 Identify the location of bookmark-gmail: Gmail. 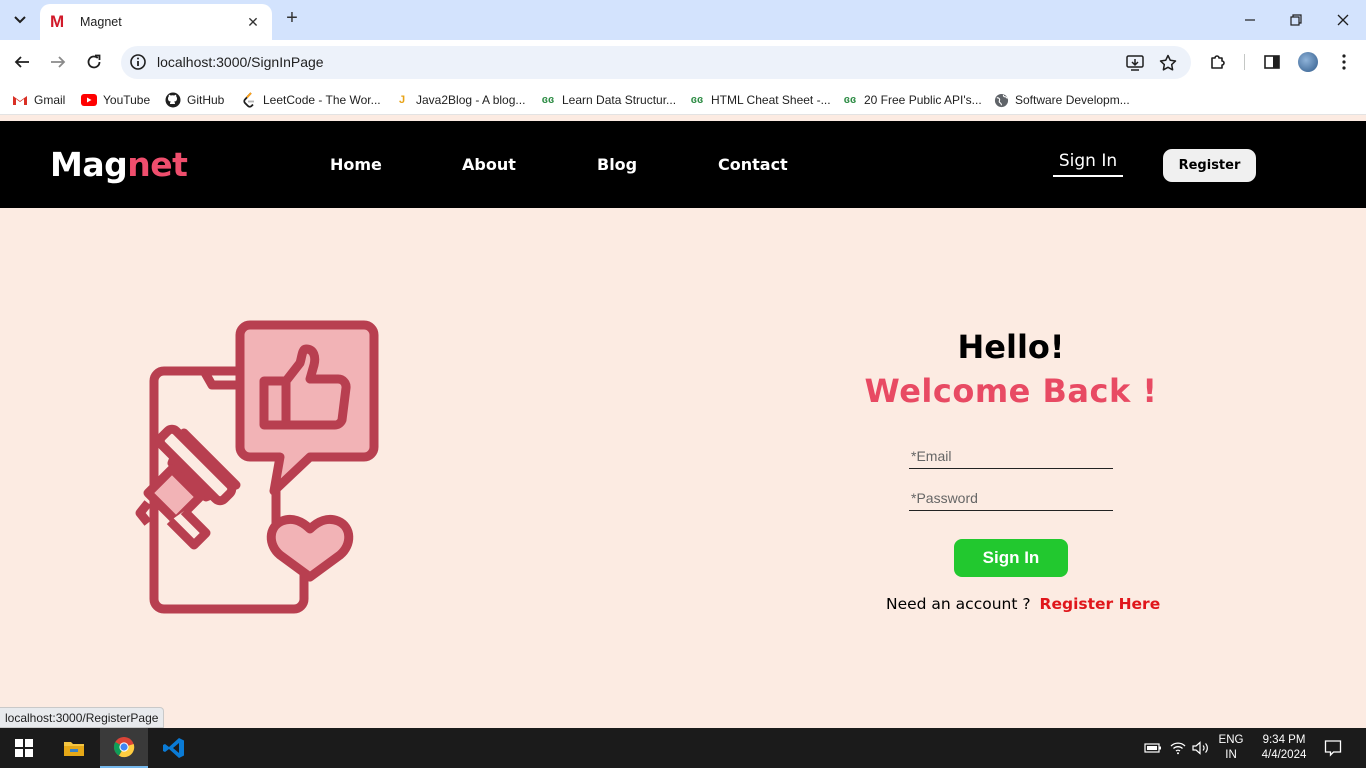
(38, 100).